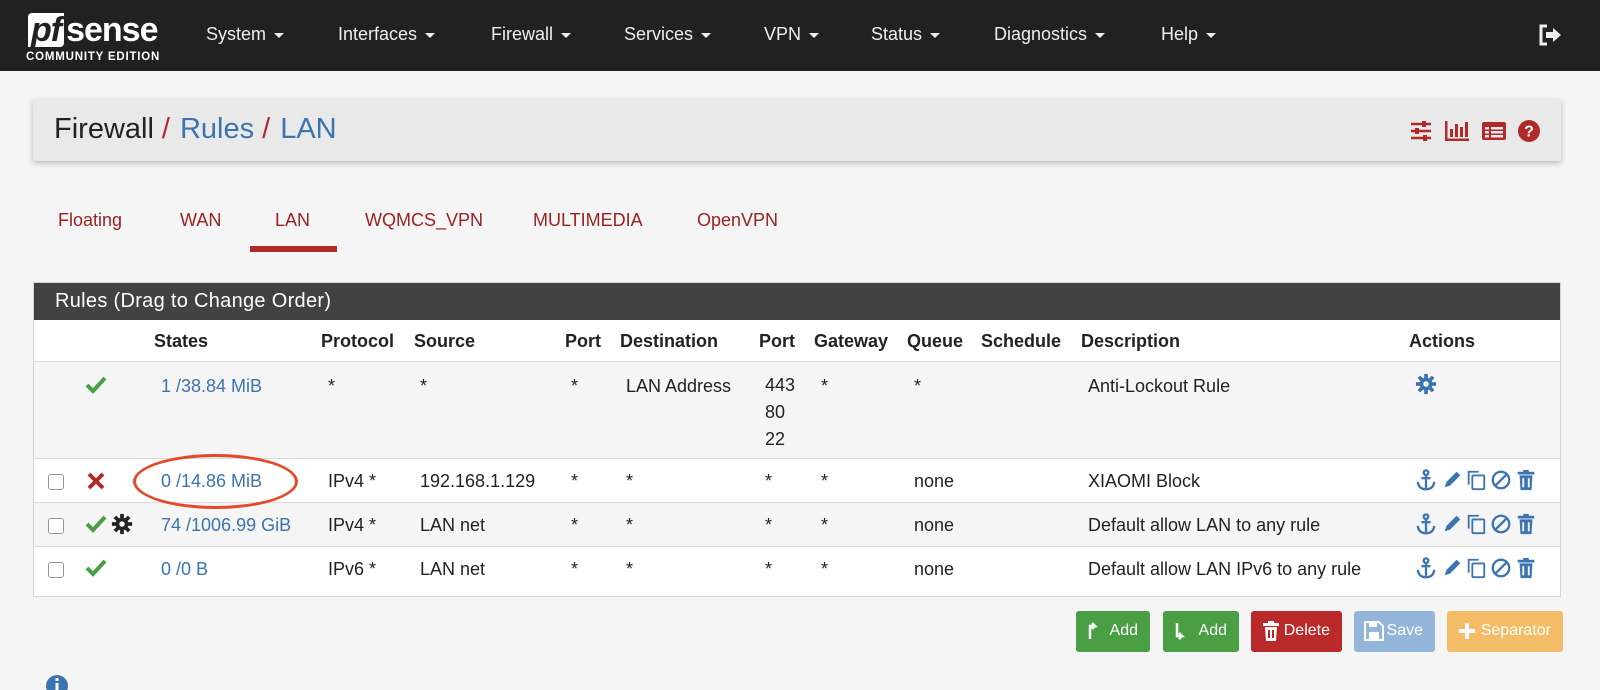 Image resolution: width=1600 pixels, height=690 pixels. Describe the element at coordinates (93, 57) in the screenshot. I see `logo-edition: COMMUNITY EDITION` at that location.